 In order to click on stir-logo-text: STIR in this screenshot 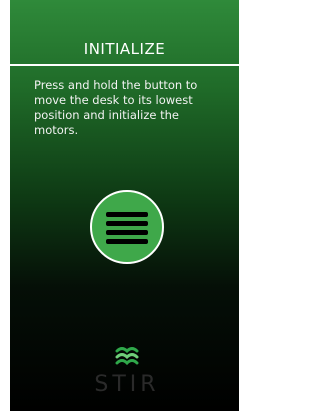, I will do `click(127, 384)`.